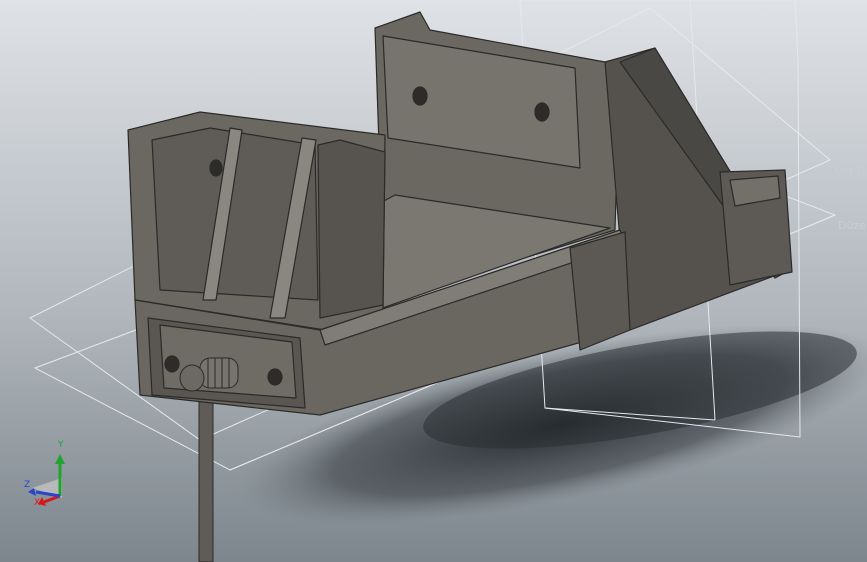 This screenshot has width=867, height=562. I want to click on rear-block, so click(600, 291).